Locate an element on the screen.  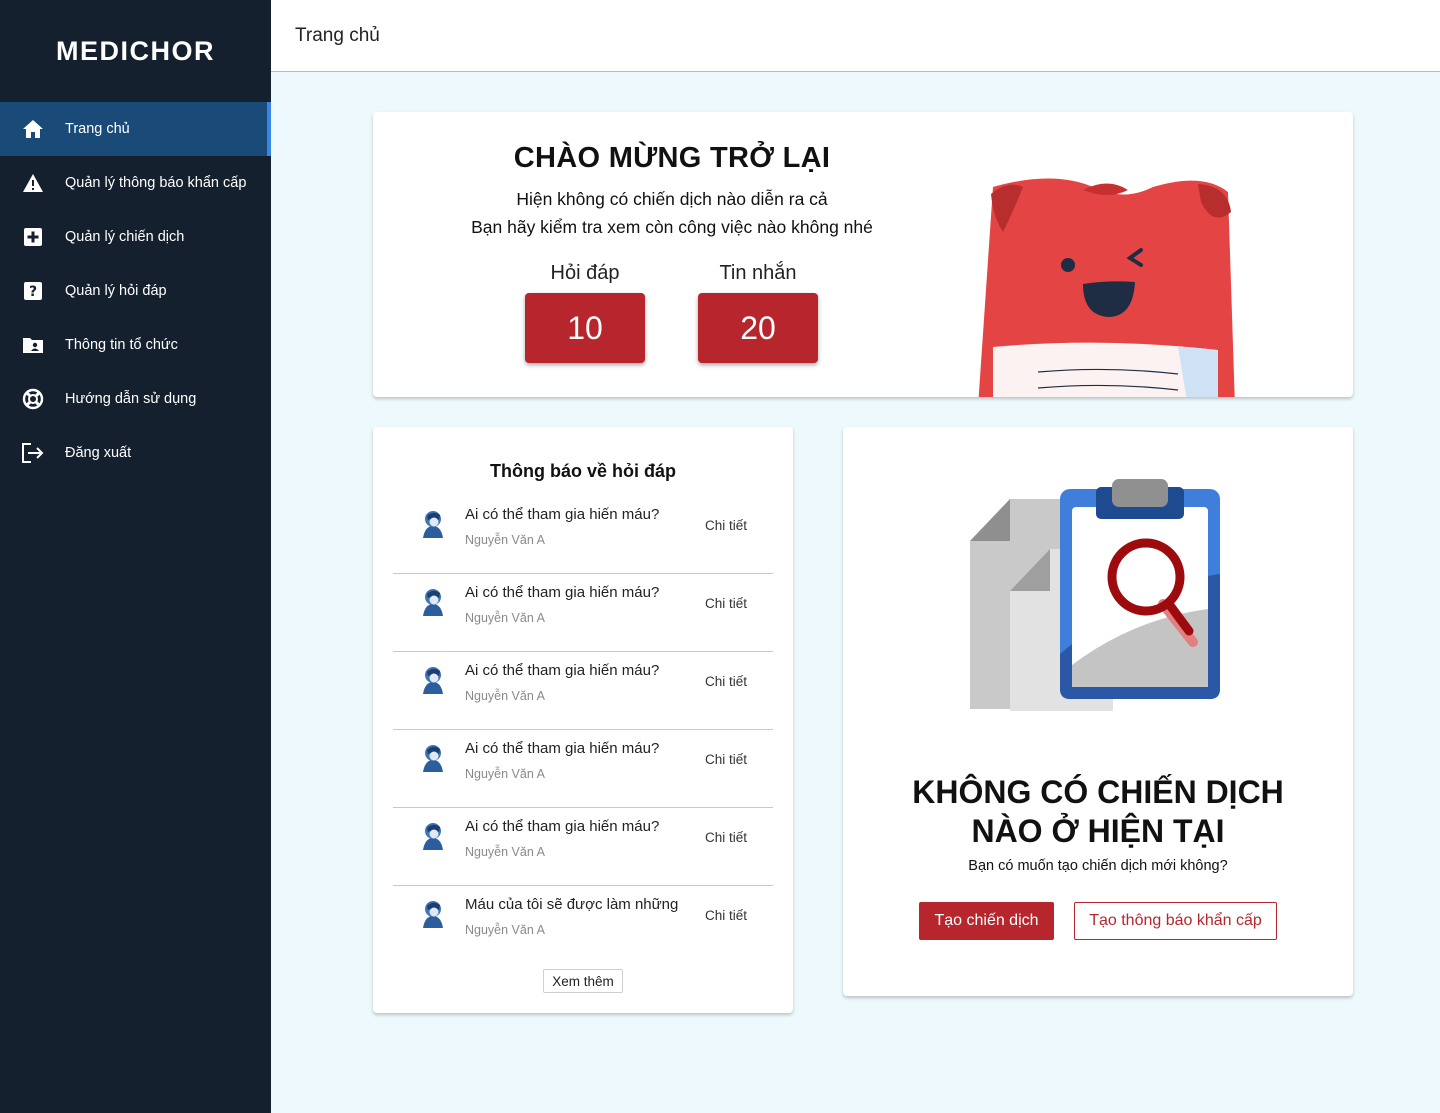
sidebar-item-label: Quản lý thông báo khẩn cấp is located at coordinates (156, 183).